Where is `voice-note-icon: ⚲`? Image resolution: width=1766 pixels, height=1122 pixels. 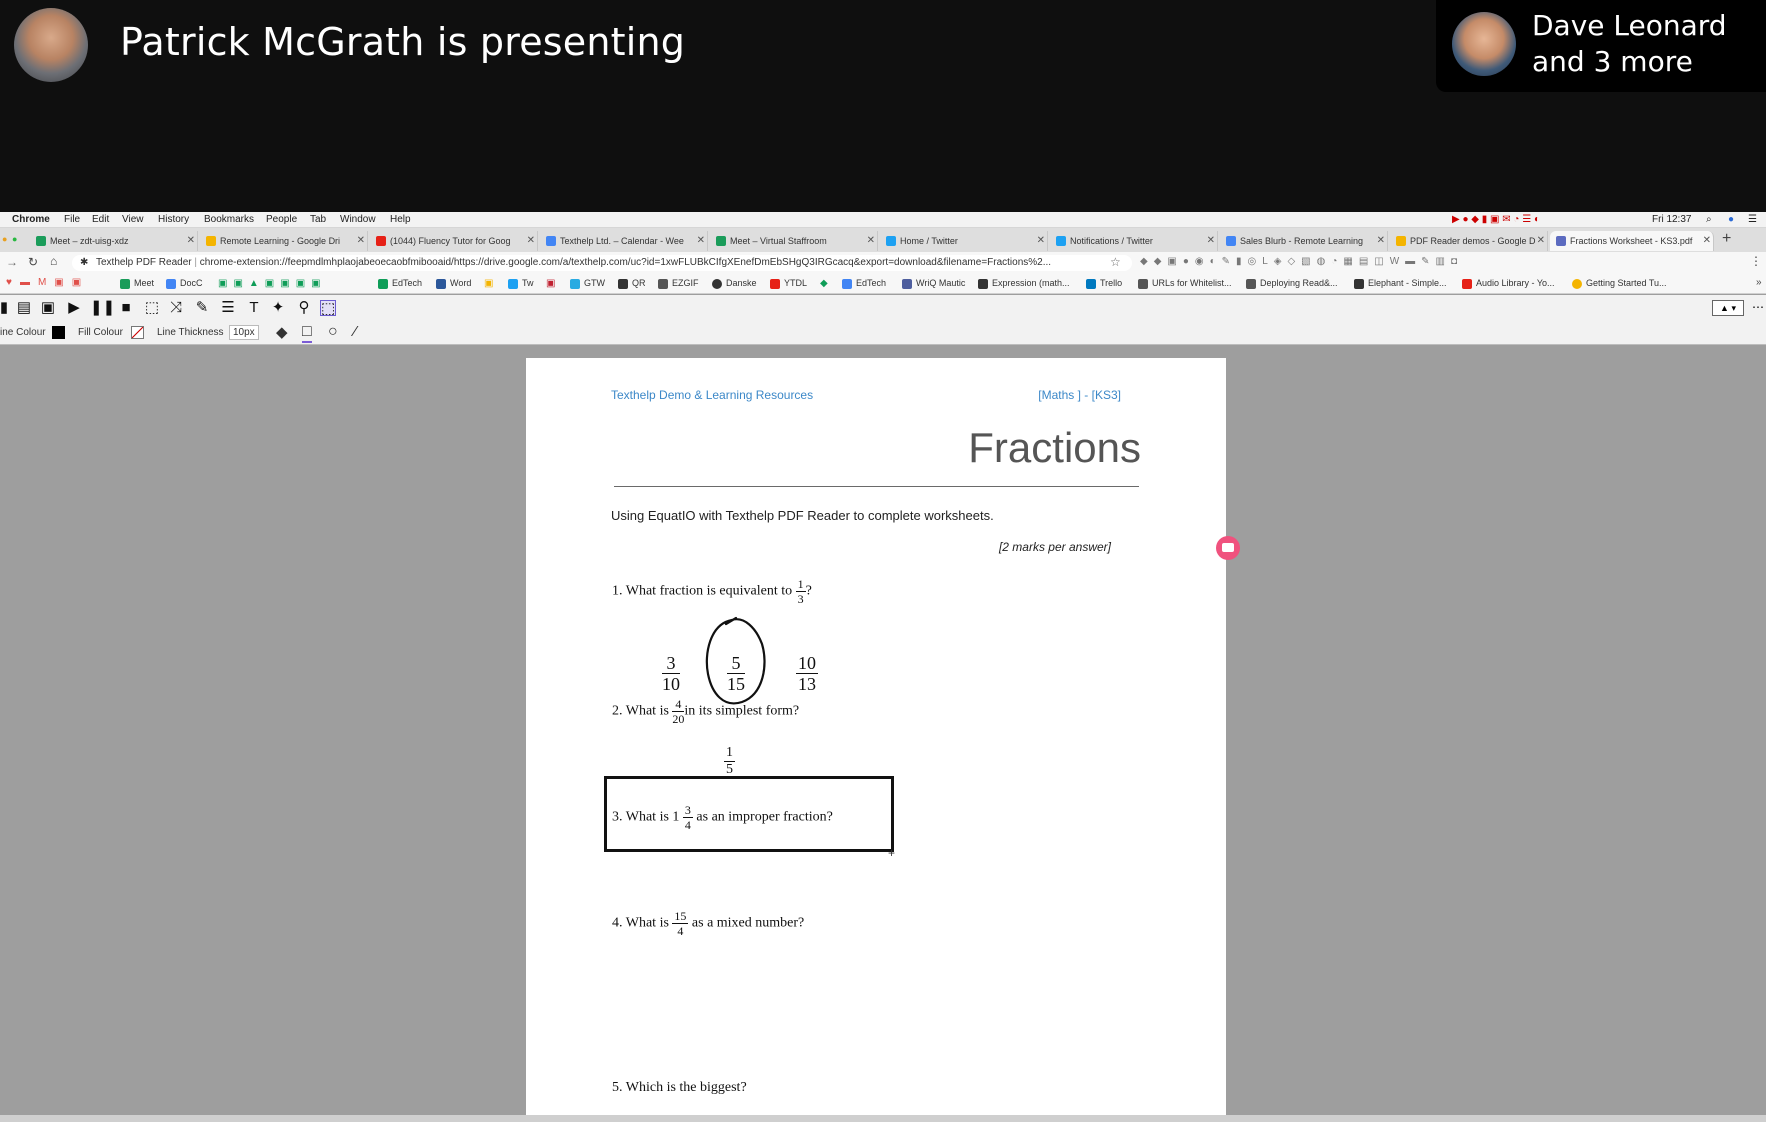 voice-note-icon: ⚲ is located at coordinates (304, 308).